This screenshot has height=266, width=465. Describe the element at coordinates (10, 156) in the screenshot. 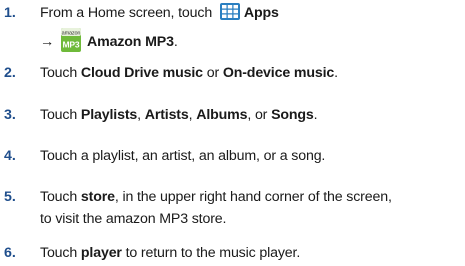

I see `step-number: 4.` at that location.